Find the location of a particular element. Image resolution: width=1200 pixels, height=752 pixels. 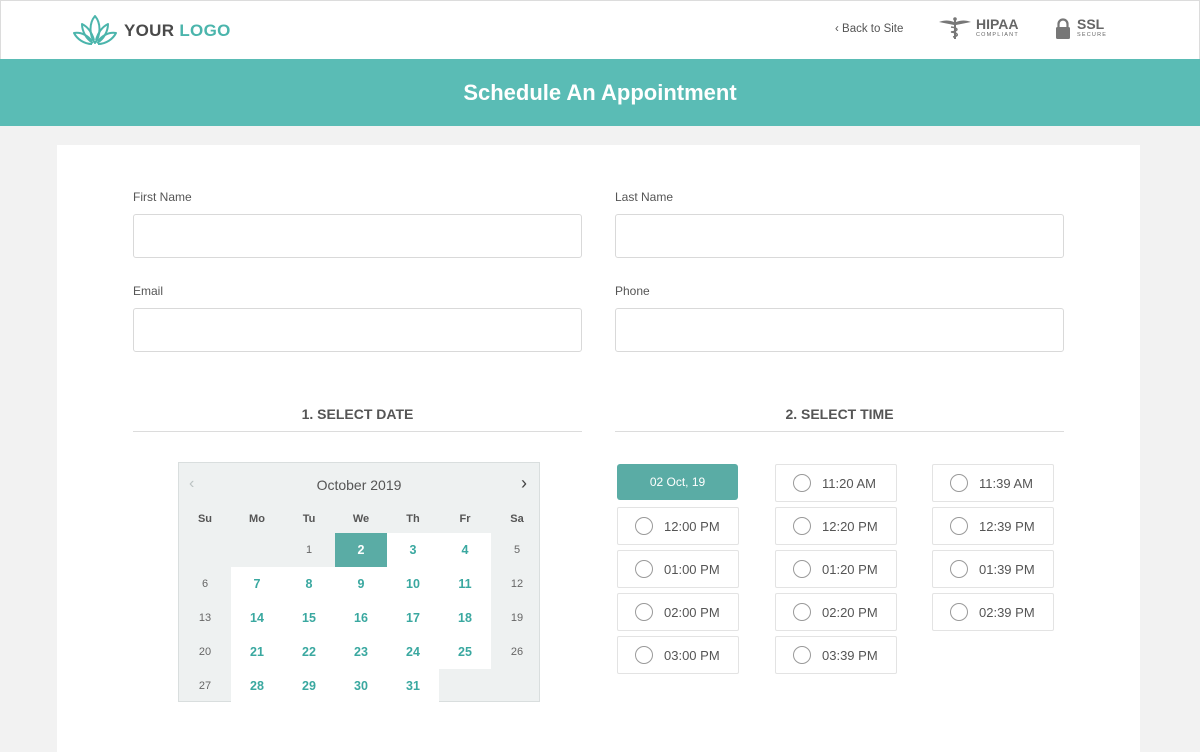

weekday-header: Mo is located at coordinates (257, 519).